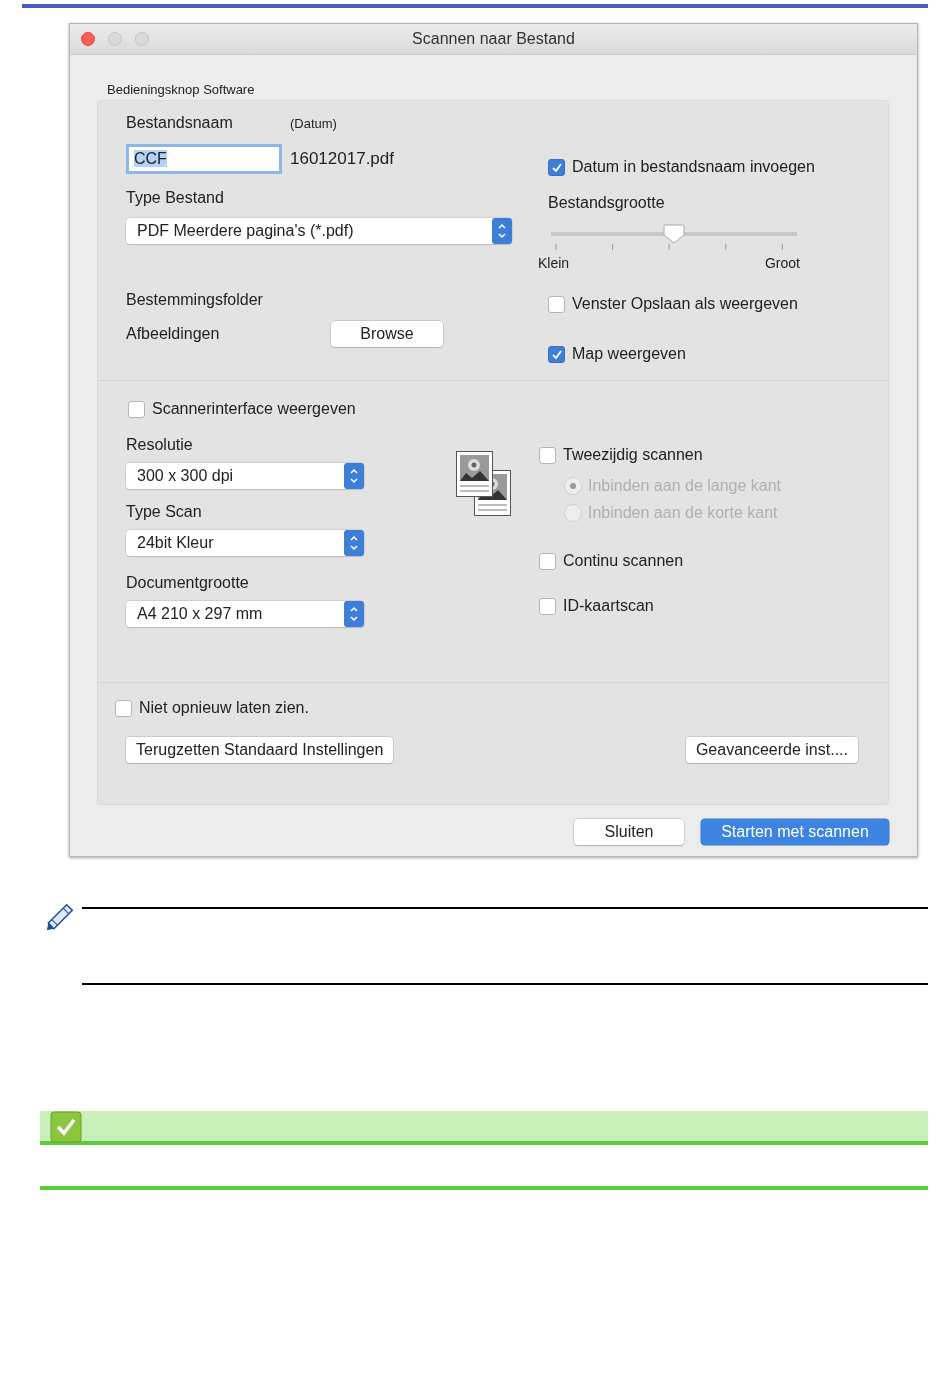 This screenshot has height=1387, width=950. I want to click on field-label: Bestandsnaam, so click(180, 123).